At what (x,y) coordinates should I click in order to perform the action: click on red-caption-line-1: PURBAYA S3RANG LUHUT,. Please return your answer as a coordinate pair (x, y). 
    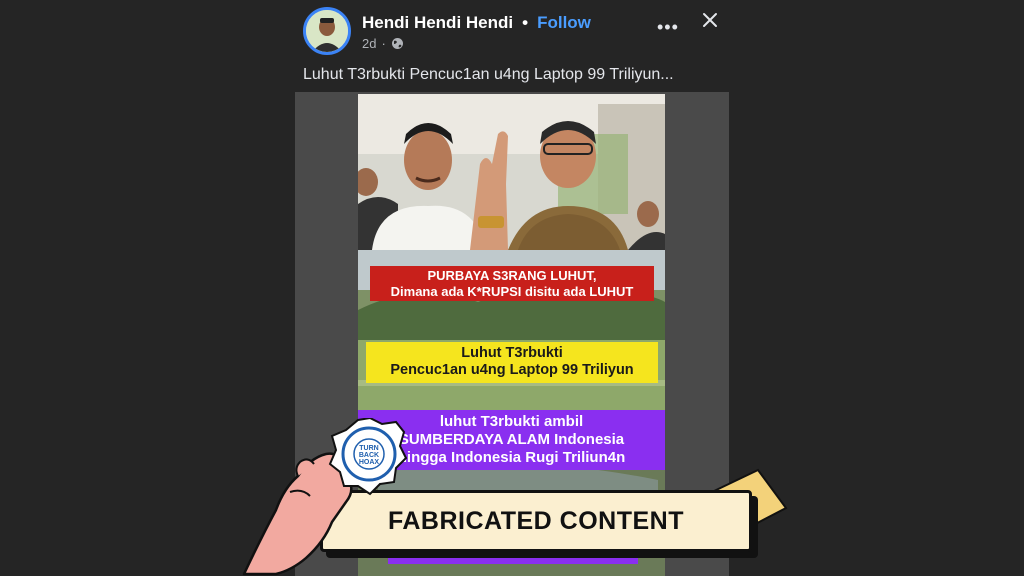
    Looking at the image, I should click on (512, 275).